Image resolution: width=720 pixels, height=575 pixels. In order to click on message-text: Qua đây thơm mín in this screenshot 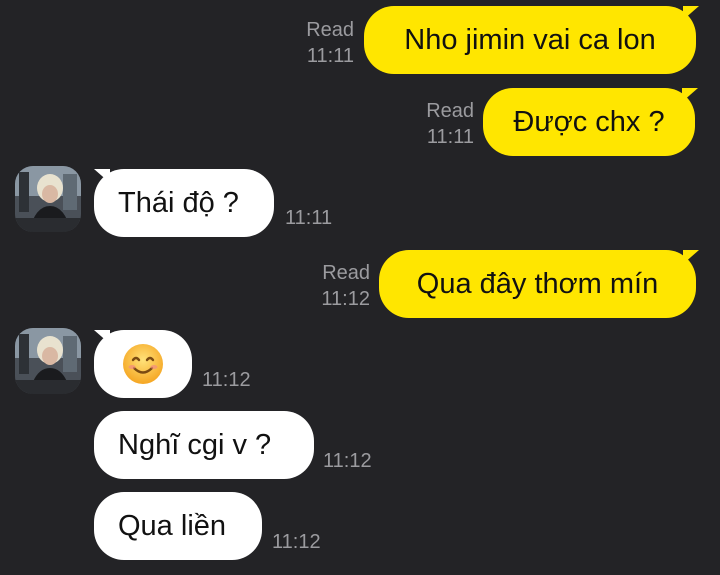, I will do `click(537, 283)`.